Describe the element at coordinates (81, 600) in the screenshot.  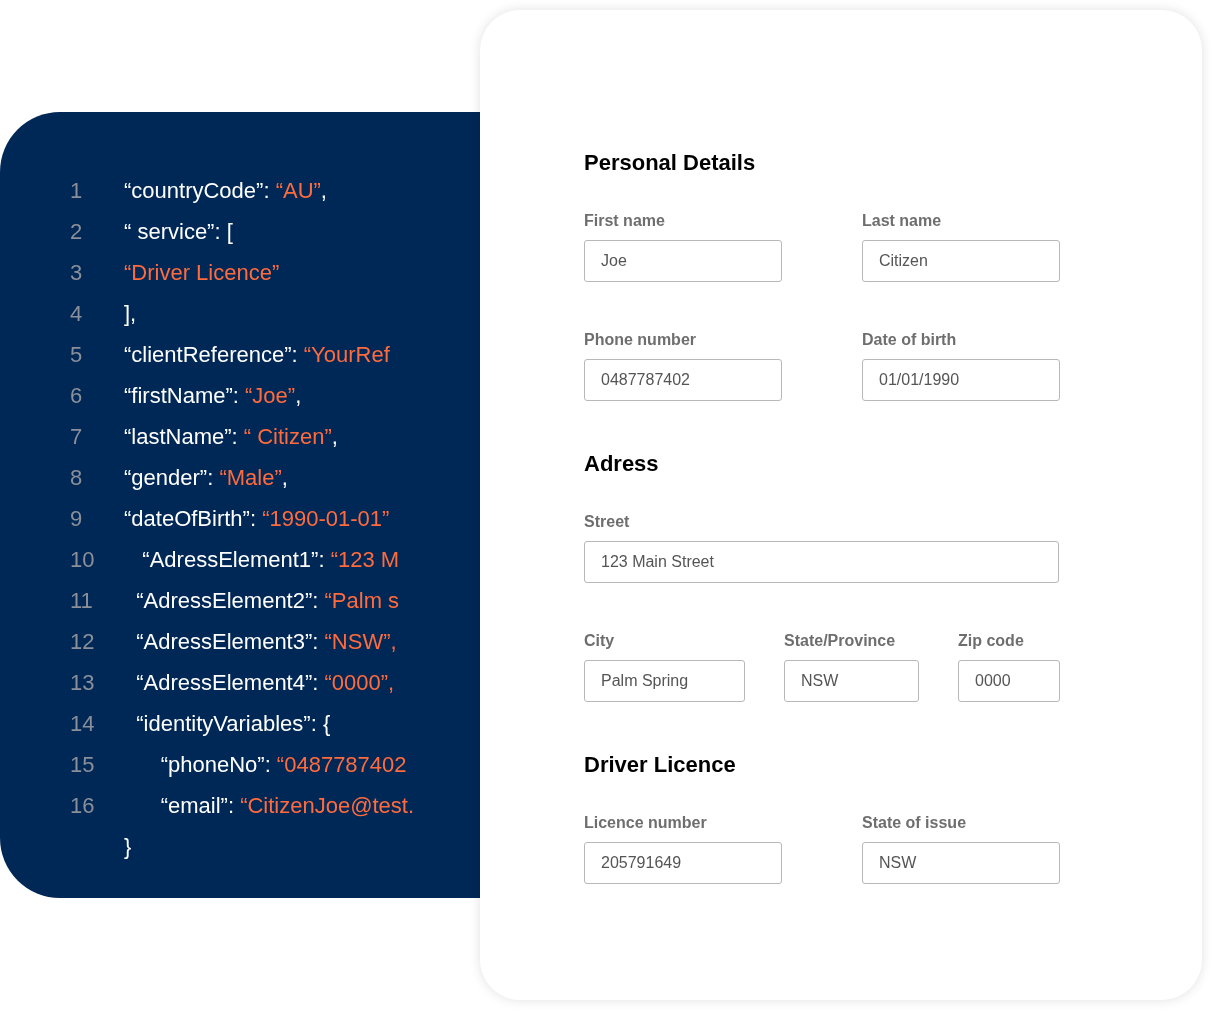
I see `line-number: 11` at that location.